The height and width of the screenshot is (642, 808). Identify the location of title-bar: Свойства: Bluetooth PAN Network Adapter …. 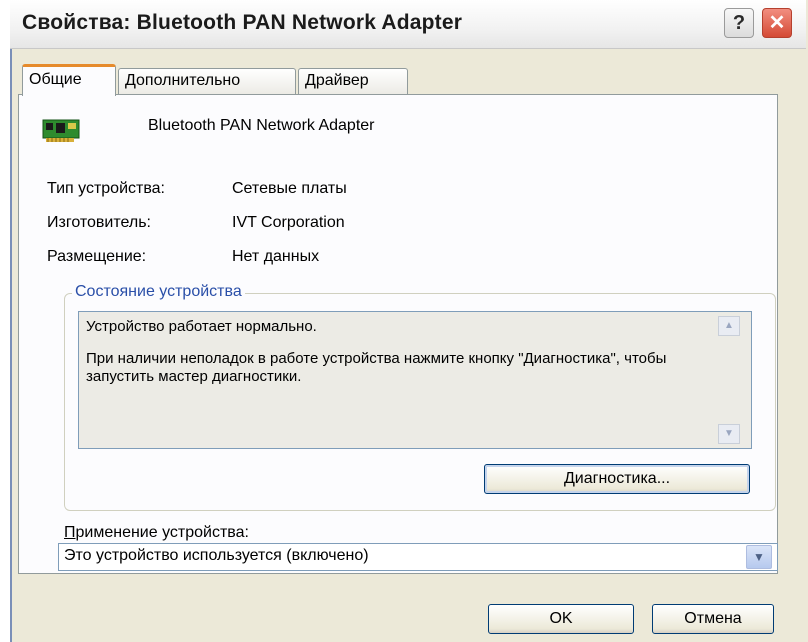
(408, 24).